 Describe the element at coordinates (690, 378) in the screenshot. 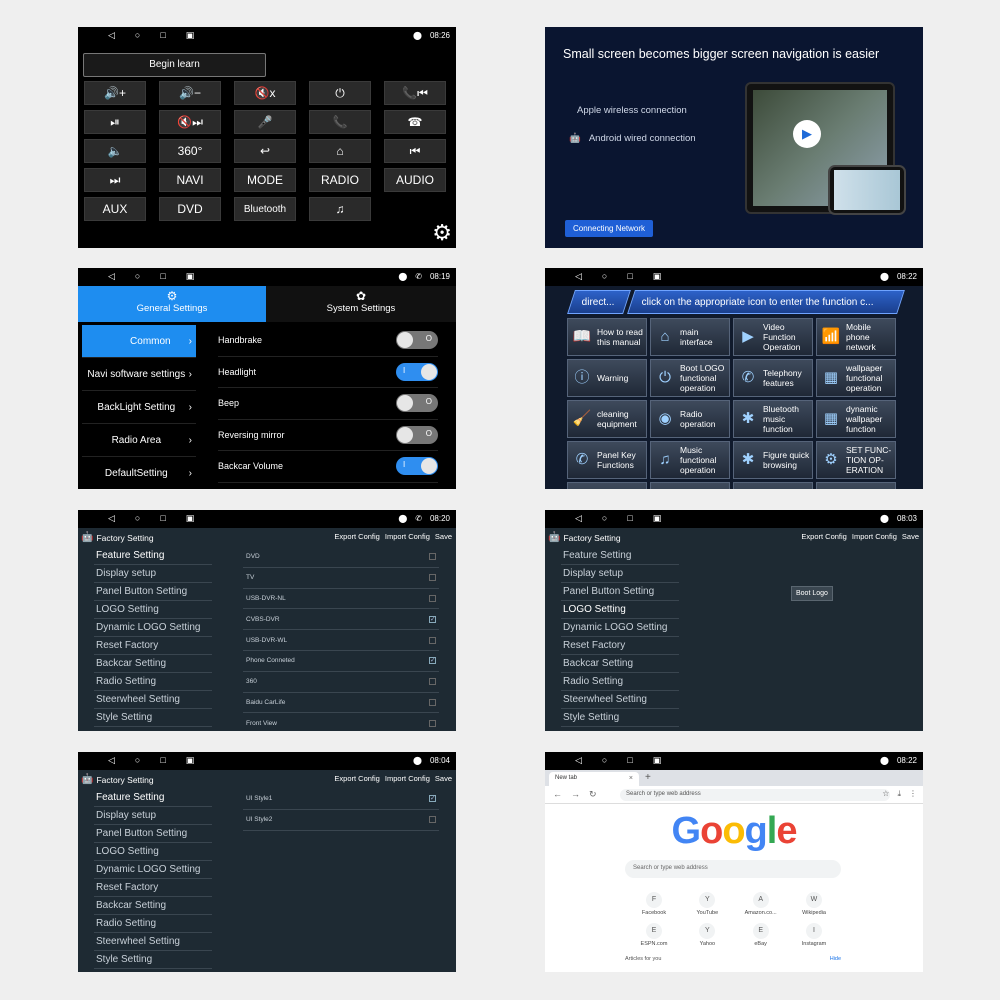

I see `function-tile: ⏻ Boot LOGO functional operation` at that location.